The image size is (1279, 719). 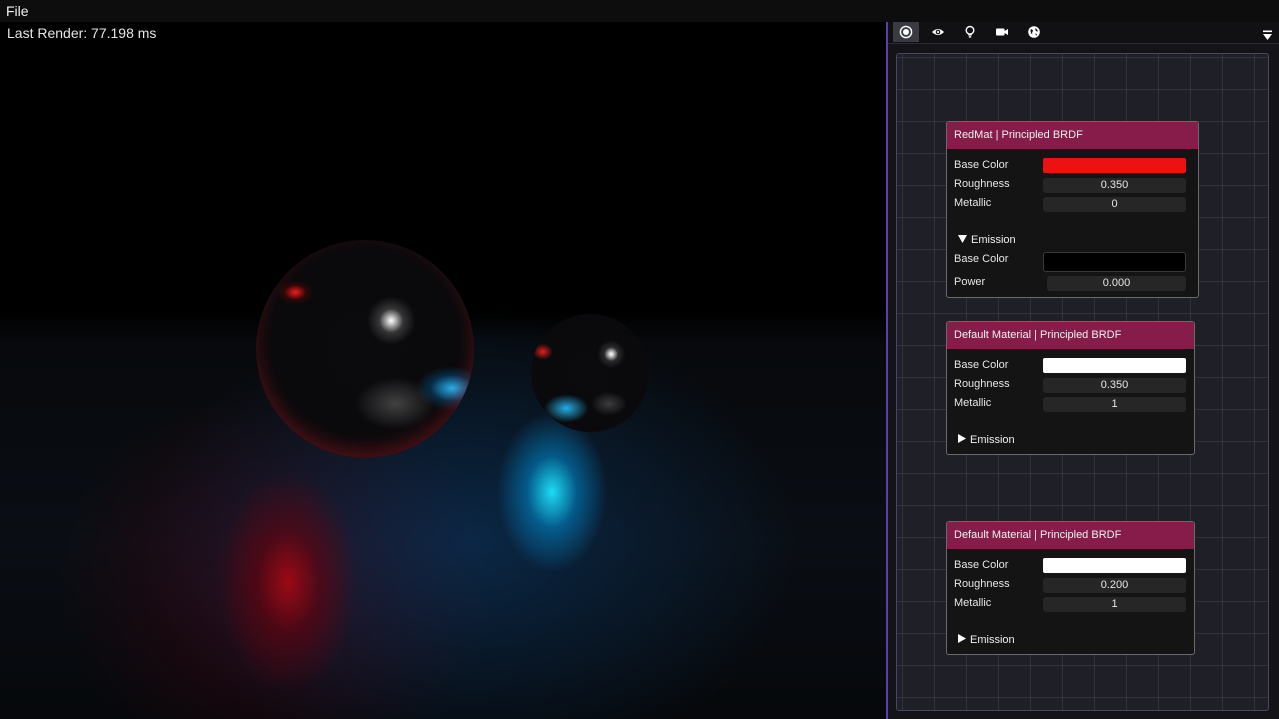 What do you see at coordinates (365, 349) in the screenshot?
I see `large-sphere` at bounding box center [365, 349].